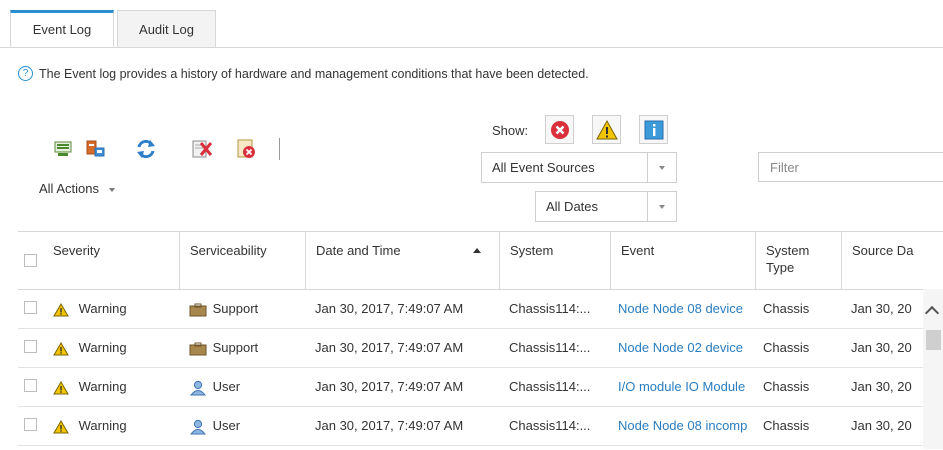 Image resolution: width=943 pixels, height=450 pixels. I want to click on header-date-time: Date and Time, so click(402, 260).